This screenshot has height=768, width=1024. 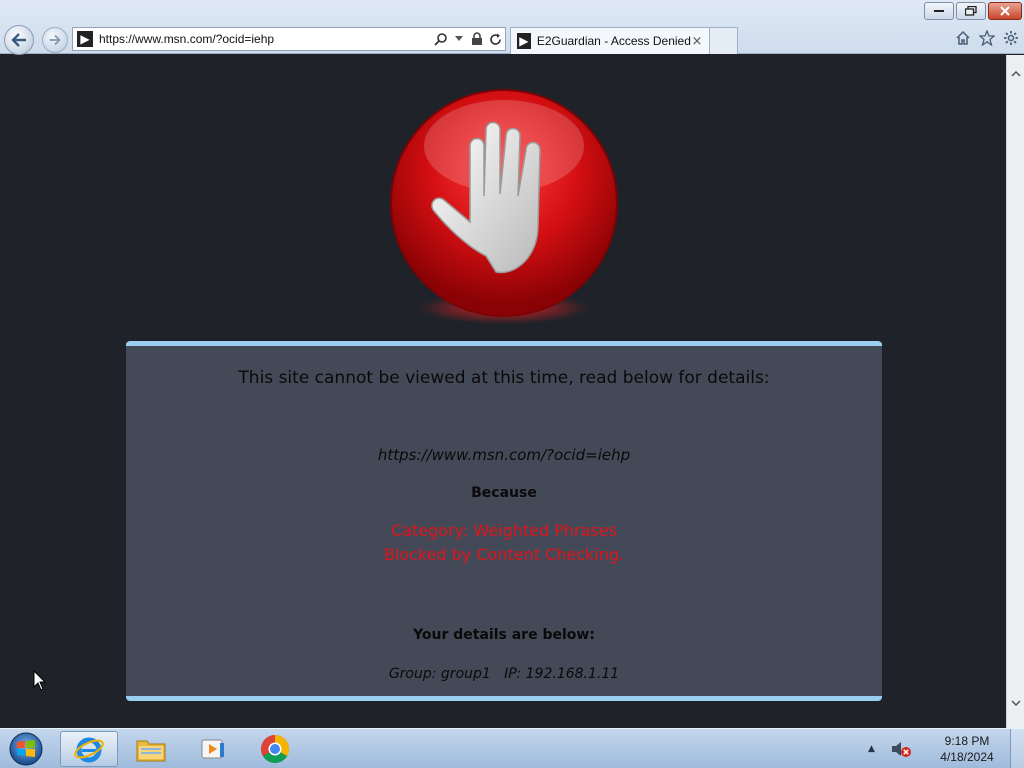 I want to click on address-bar: ▶ https://www.msn.com/?ocid=iehp, so click(x=289, y=39).